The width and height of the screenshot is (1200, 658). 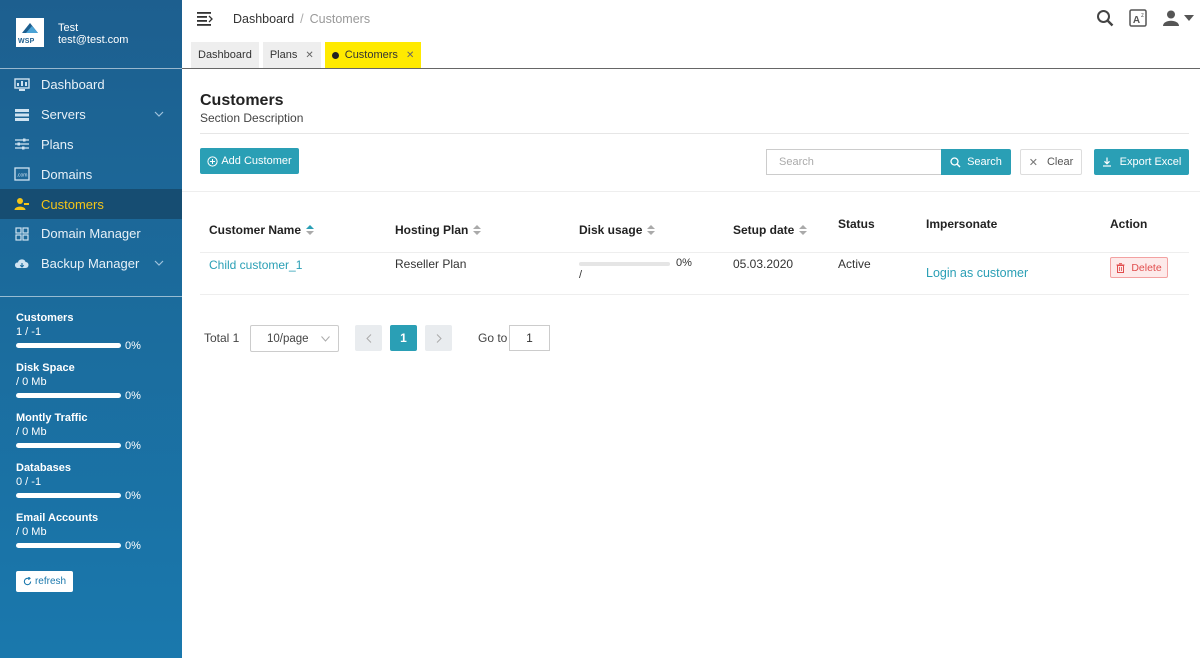 I want to click on column-header-setup-date: Setup date, so click(x=770, y=230).